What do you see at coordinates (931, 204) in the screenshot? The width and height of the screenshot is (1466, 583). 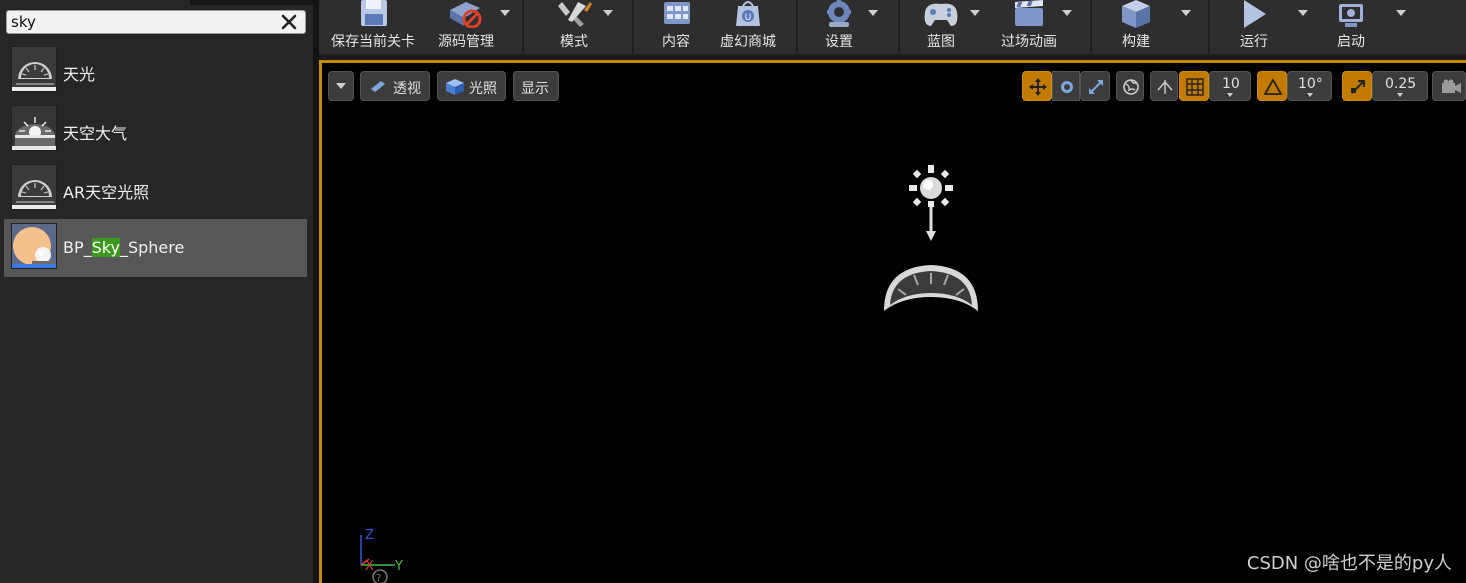 I see `directional-light-icon` at bounding box center [931, 204].